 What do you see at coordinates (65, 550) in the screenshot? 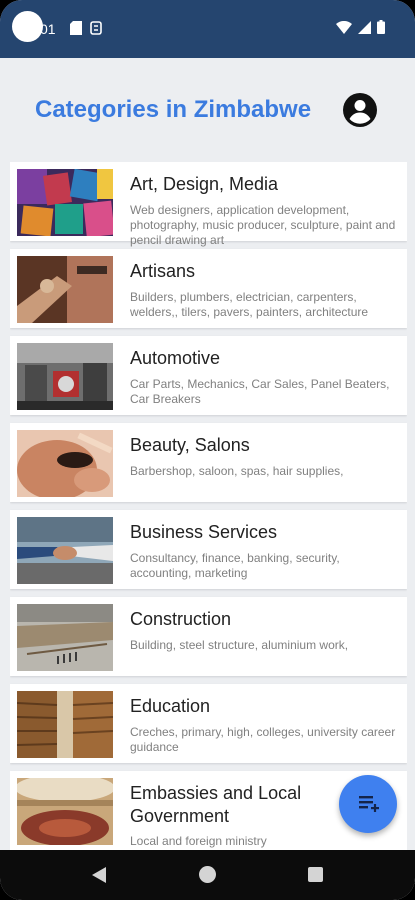
I see `handshake-image` at bounding box center [65, 550].